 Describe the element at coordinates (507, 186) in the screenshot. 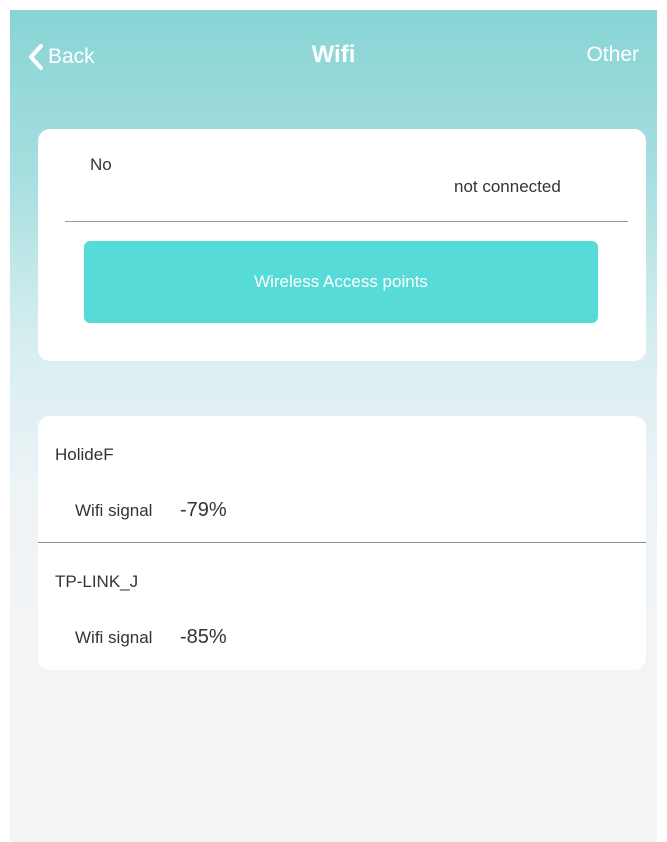

I see `status-value: not connected` at that location.